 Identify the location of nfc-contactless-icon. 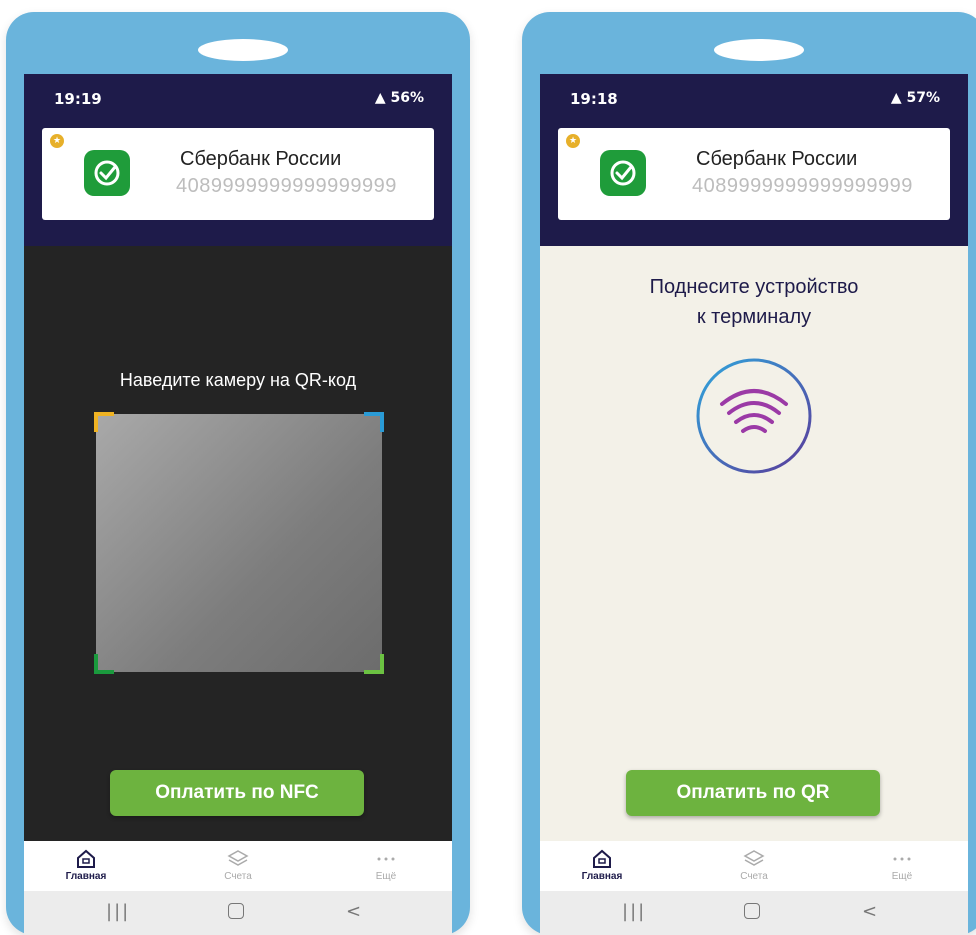
(754, 416).